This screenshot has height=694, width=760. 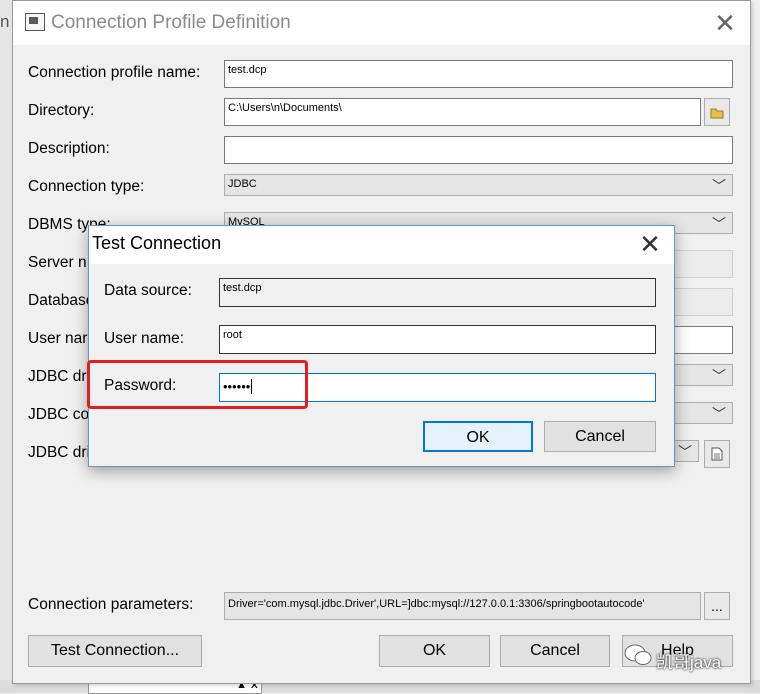 I want to click on connection-parameters-label: Connection parameters:, so click(x=111, y=604).